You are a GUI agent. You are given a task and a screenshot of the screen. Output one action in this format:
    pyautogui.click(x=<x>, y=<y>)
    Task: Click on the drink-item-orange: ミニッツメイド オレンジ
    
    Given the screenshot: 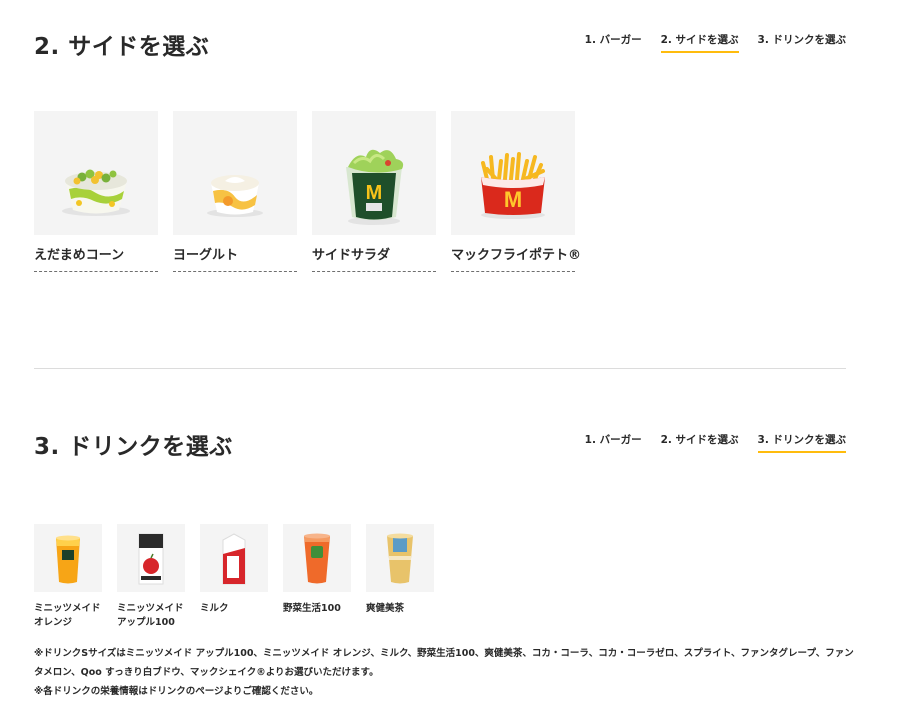 What is the action you would take?
    pyautogui.click(x=68, y=577)
    